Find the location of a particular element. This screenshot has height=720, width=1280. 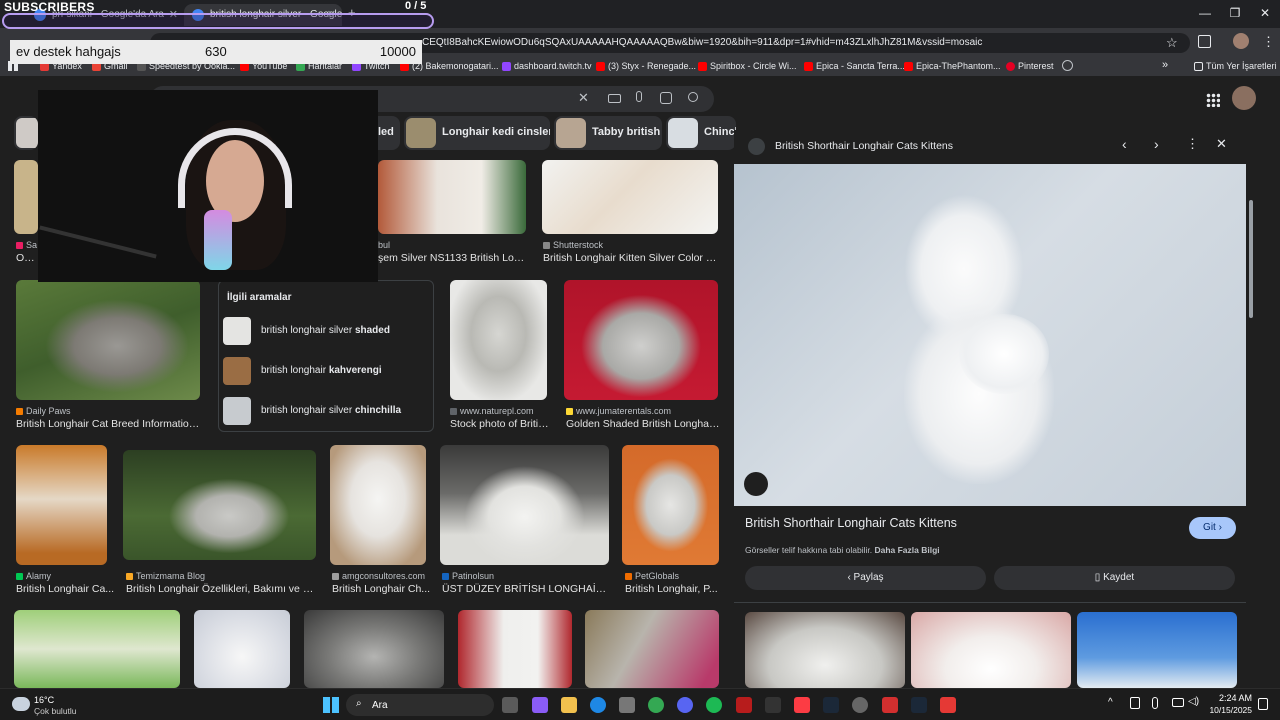

related-item: british longhair kahverengi is located at coordinates (327, 371).